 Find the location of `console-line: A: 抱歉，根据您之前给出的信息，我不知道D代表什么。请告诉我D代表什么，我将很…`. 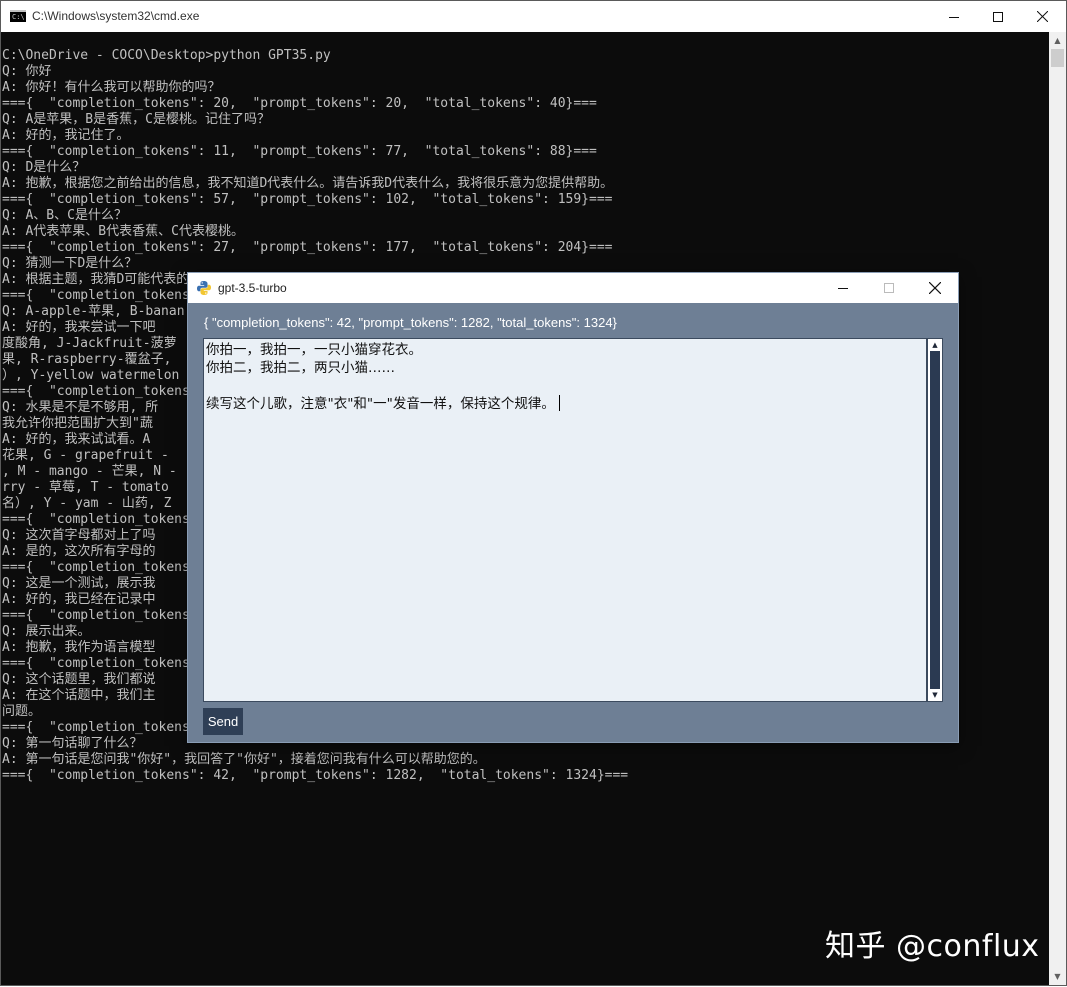

console-line: A: 抱歉，根据您之前给出的信息，我不知道D代表什么。请告诉我D代表什么，我将很… is located at coordinates (308, 183).